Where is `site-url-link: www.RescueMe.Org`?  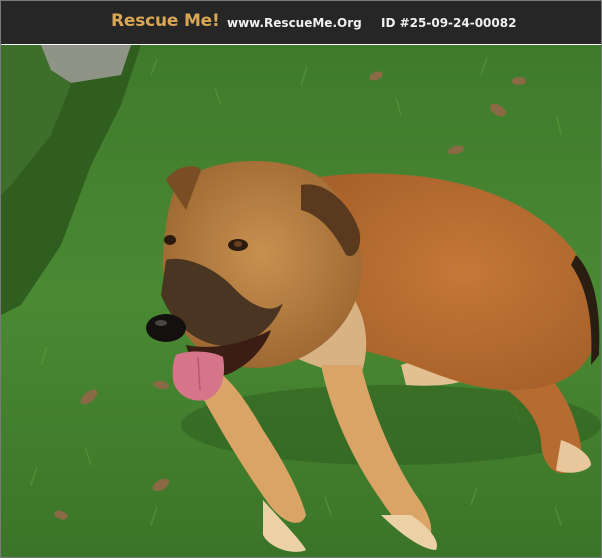 site-url-link: www.RescueMe.Org is located at coordinates (294, 23).